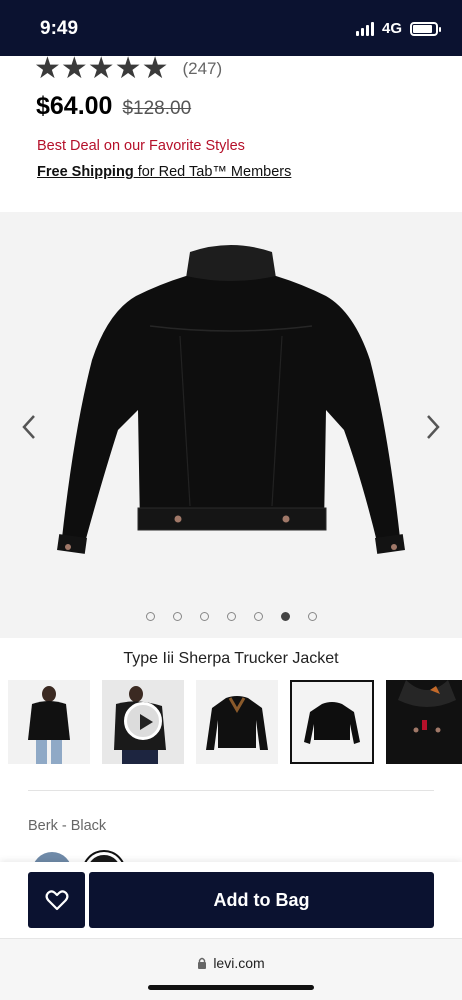  Describe the element at coordinates (74, 106) in the screenshot. I see `sale-price: $64.00` at that location.